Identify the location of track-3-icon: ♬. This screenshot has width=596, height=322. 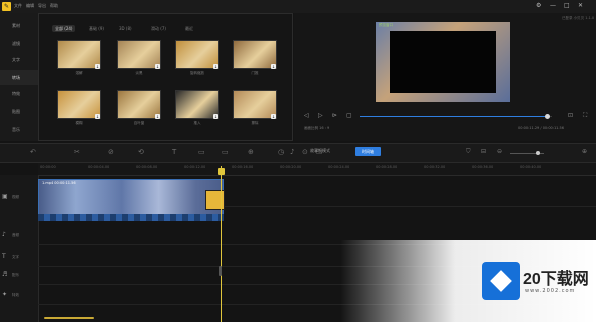
(5, 274).